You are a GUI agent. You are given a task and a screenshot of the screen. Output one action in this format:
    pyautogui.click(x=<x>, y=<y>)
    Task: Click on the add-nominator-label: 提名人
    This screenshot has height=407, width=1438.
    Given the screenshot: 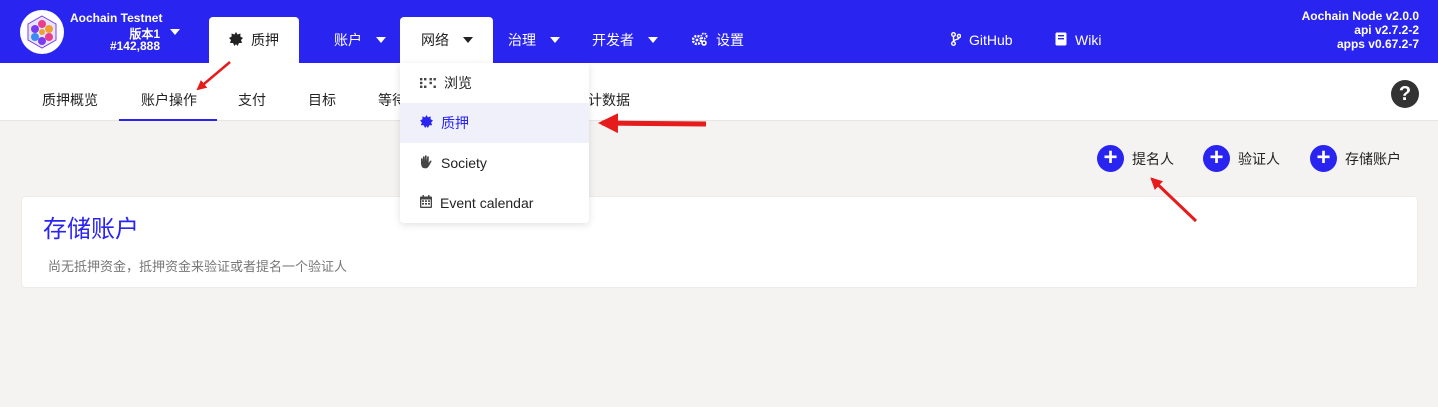 What is the action you would take?
    pyautogui.click(x=1153, y=158)
    